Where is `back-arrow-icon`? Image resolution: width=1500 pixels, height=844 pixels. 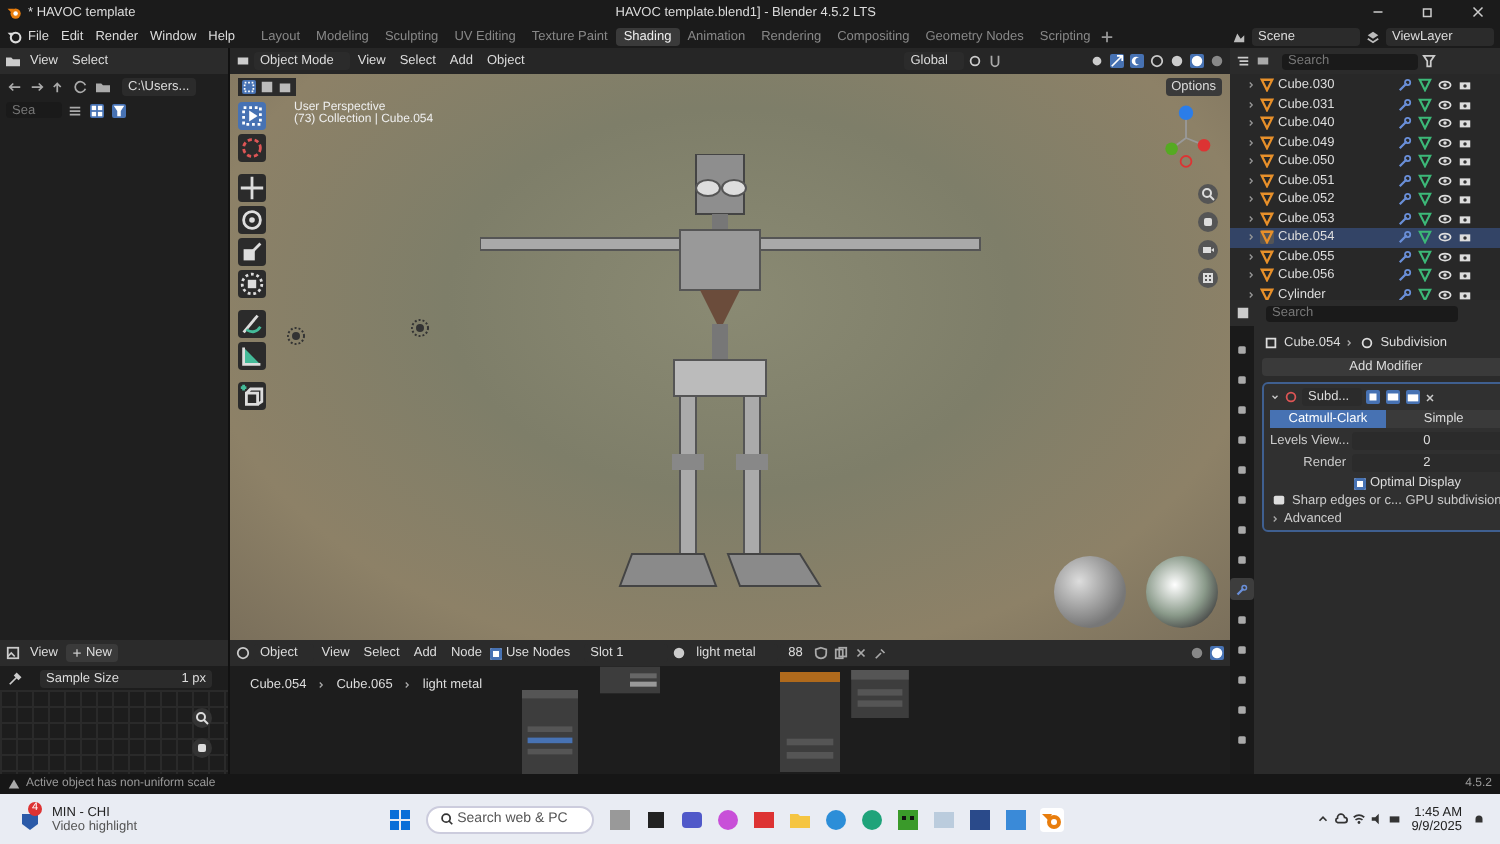 back-arrow-icon is located at coordinates (15, 86).